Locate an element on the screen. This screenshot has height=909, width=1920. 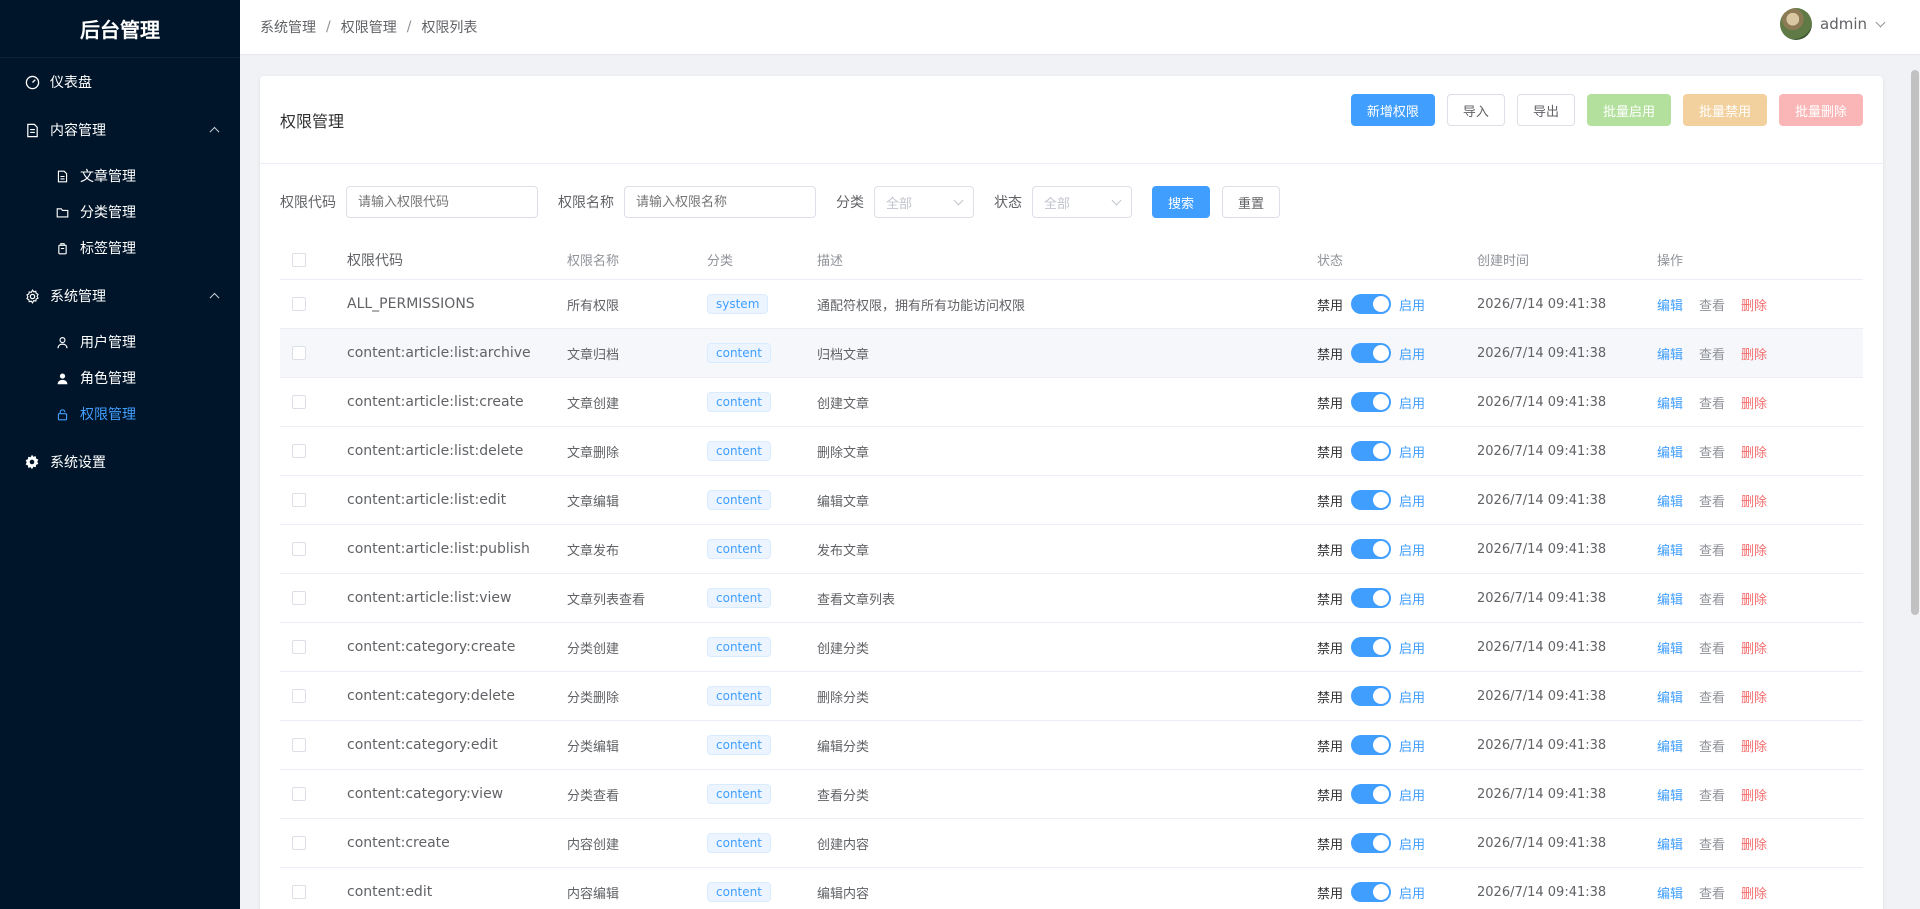
code-search-input is located at coordinates (442, 202).